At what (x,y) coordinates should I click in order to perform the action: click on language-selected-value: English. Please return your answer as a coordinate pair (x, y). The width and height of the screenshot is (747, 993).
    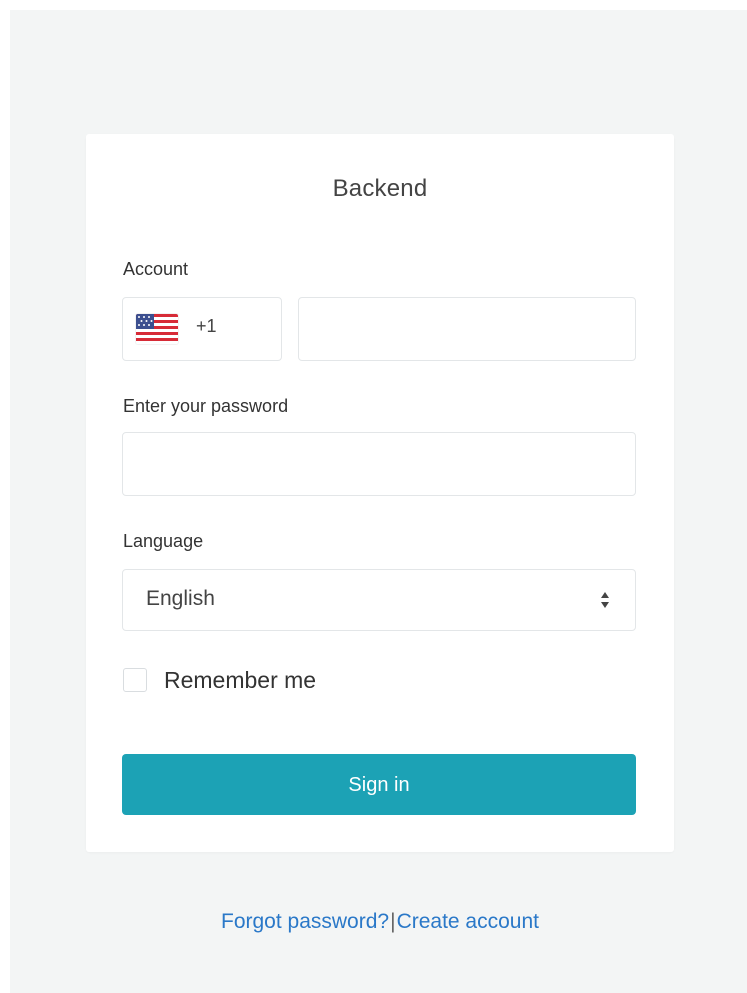
    Looking at the image, I should click on (180, 598).